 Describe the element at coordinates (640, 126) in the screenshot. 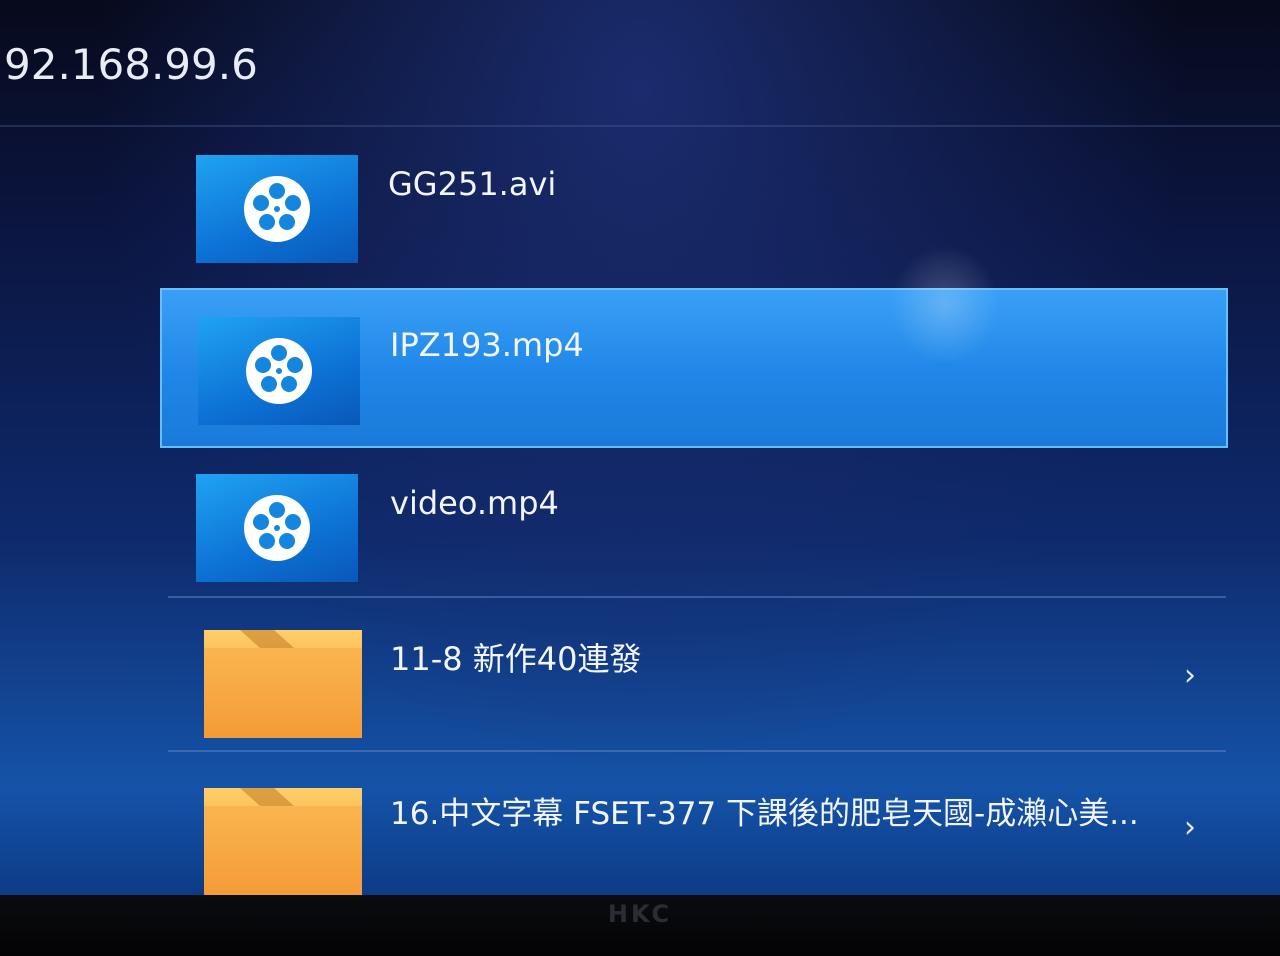

I see `header-divider` at that location.